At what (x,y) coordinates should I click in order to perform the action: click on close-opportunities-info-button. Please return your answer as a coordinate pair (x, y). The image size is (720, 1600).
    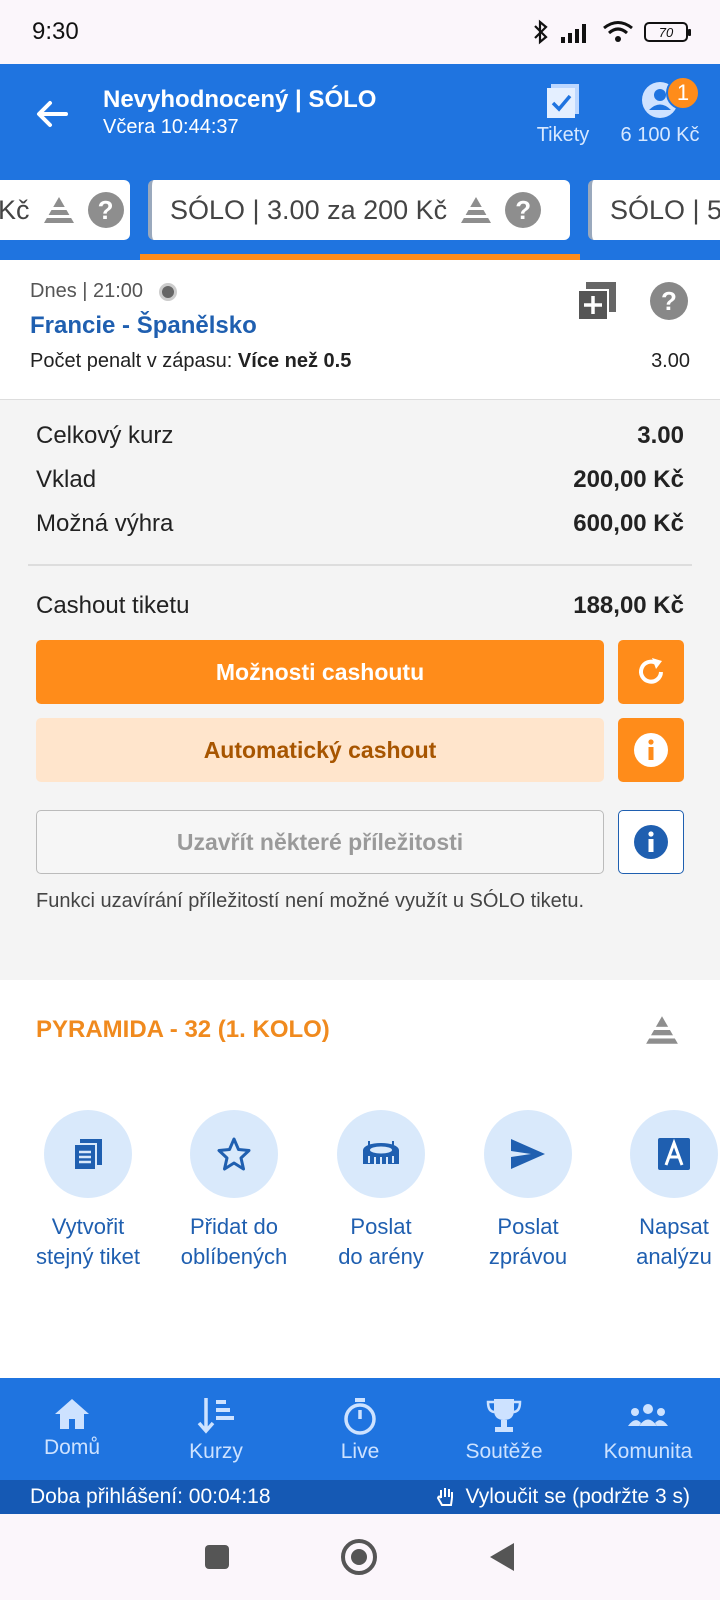
    Looking at the image, I should click on (651, 842).